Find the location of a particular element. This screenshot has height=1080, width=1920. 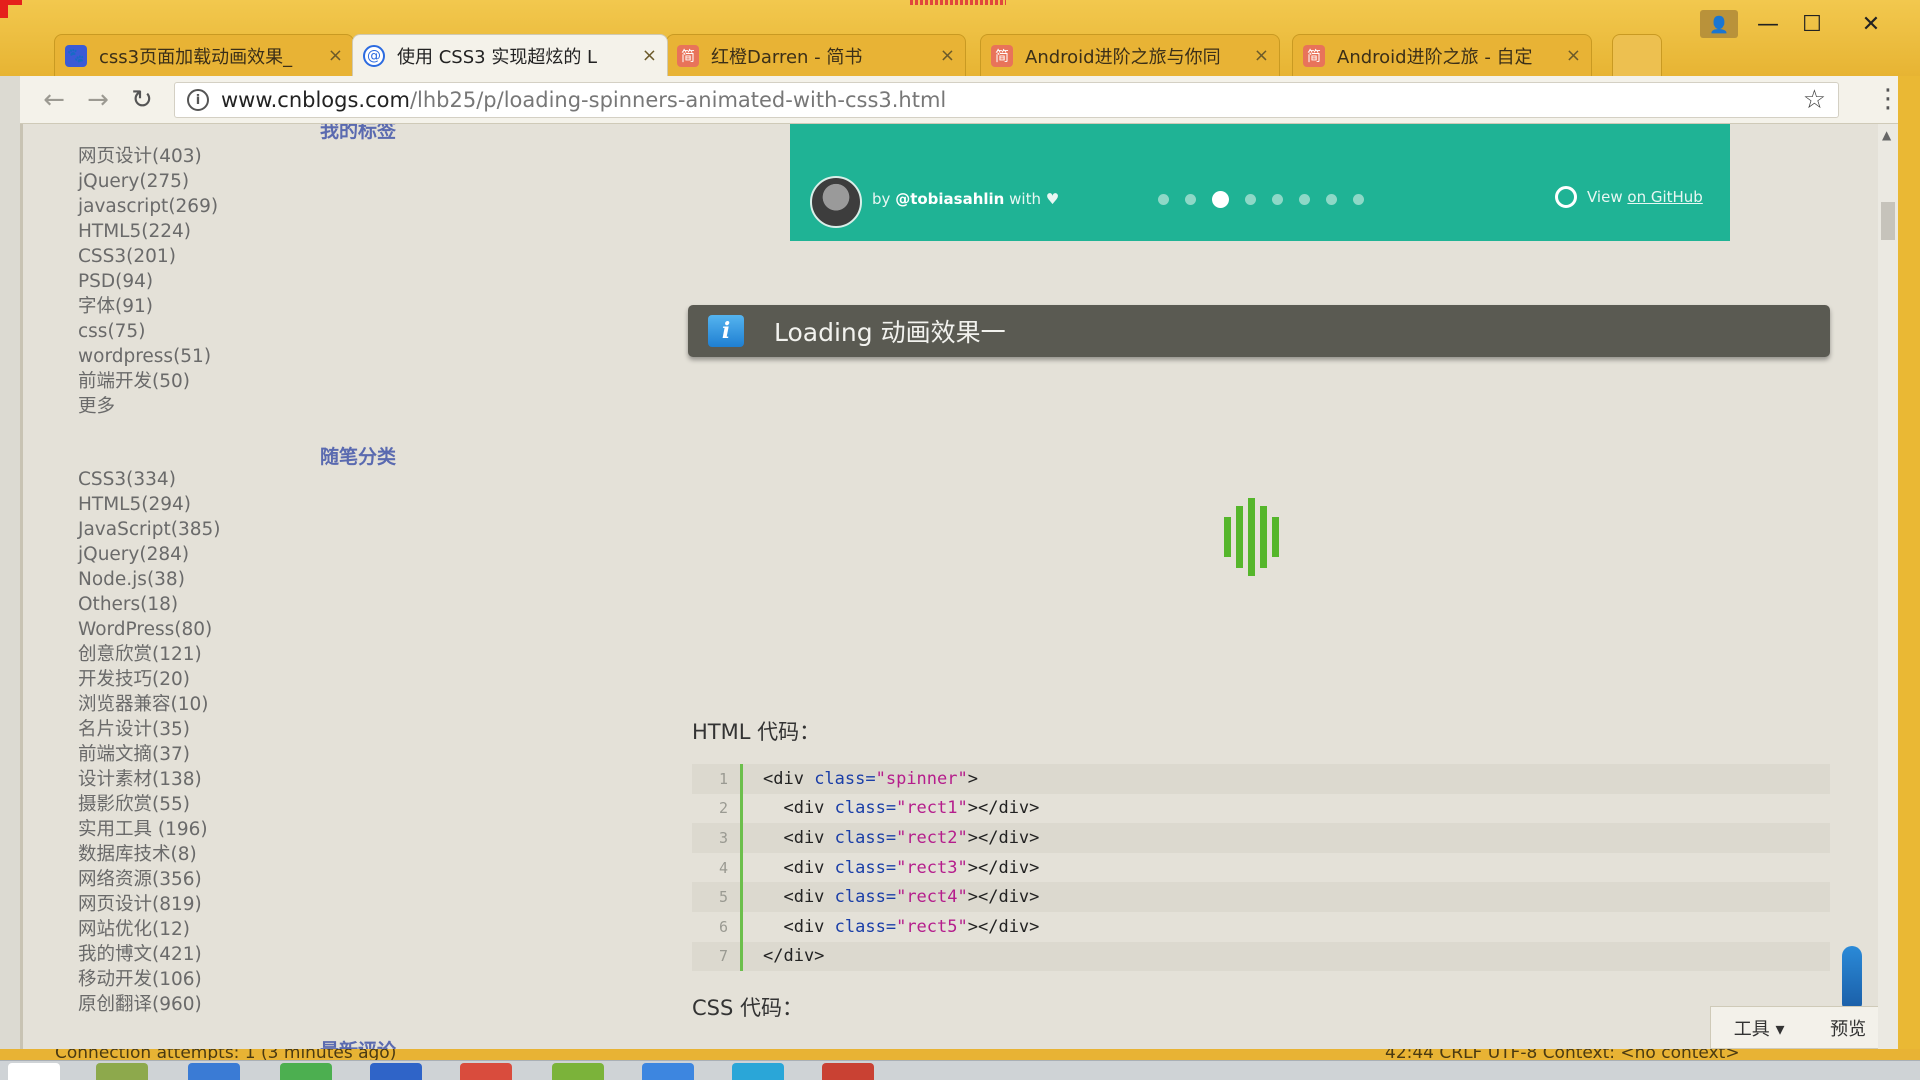

closing-tag: </div> is located at coordinates (1008, 808).